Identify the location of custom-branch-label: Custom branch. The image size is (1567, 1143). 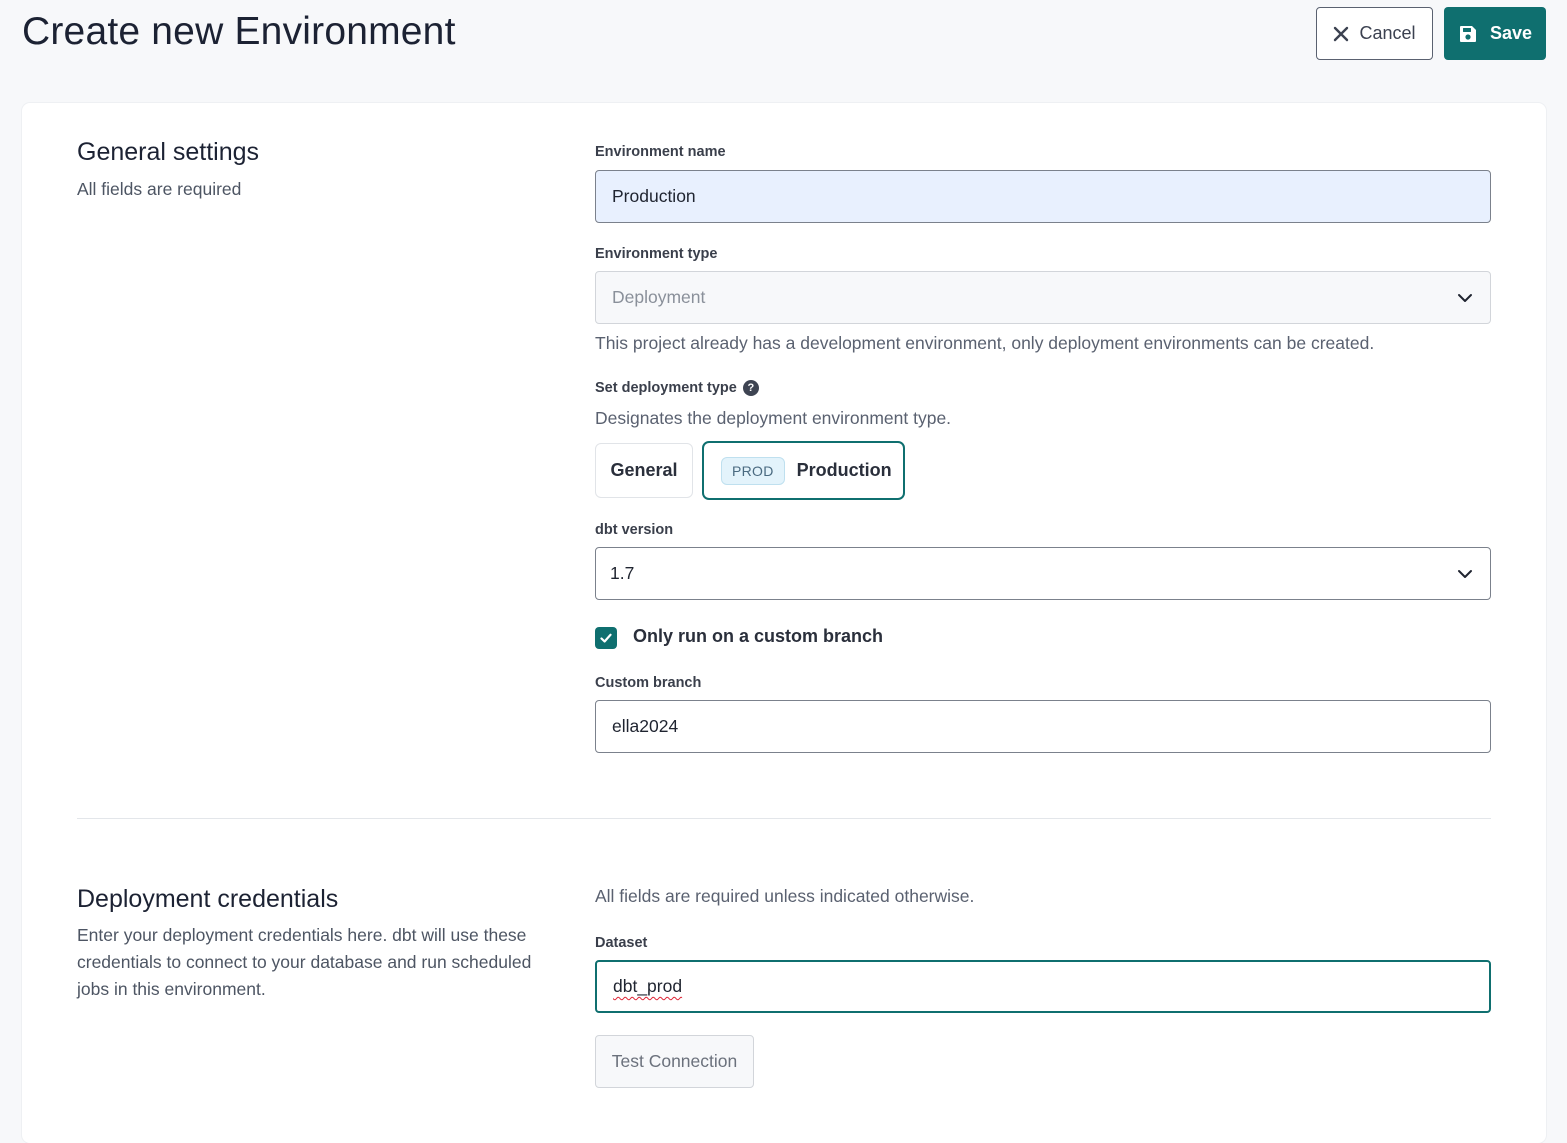
(648, 683).